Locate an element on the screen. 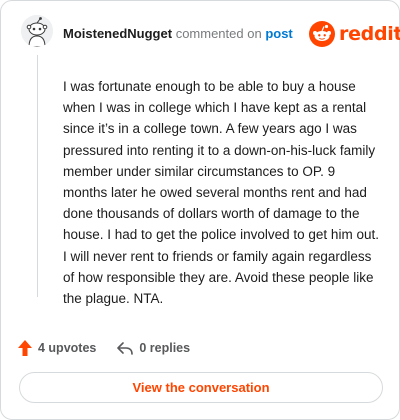 The height and width of the screenshot is (420, 400). thread-line is located at coordinates (37, 176).